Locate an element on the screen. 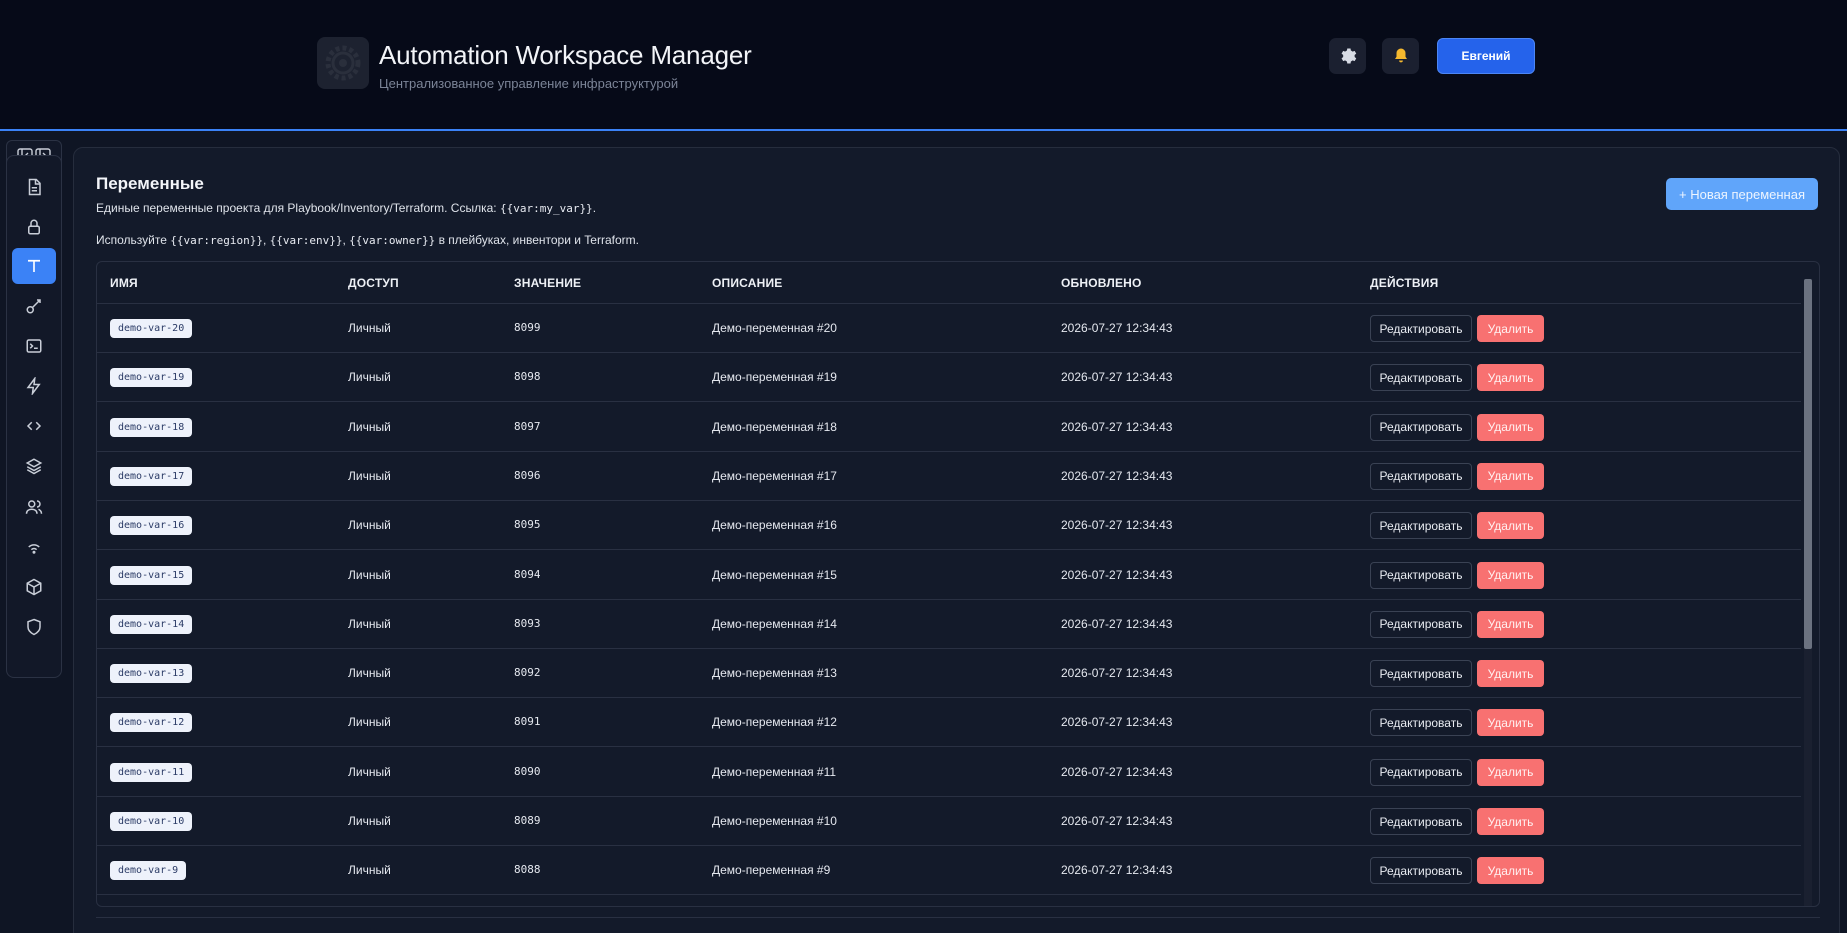 Image resolution: width=1847 pixels, height=933 pixels. key-icon is located at coordinates (33, 306).